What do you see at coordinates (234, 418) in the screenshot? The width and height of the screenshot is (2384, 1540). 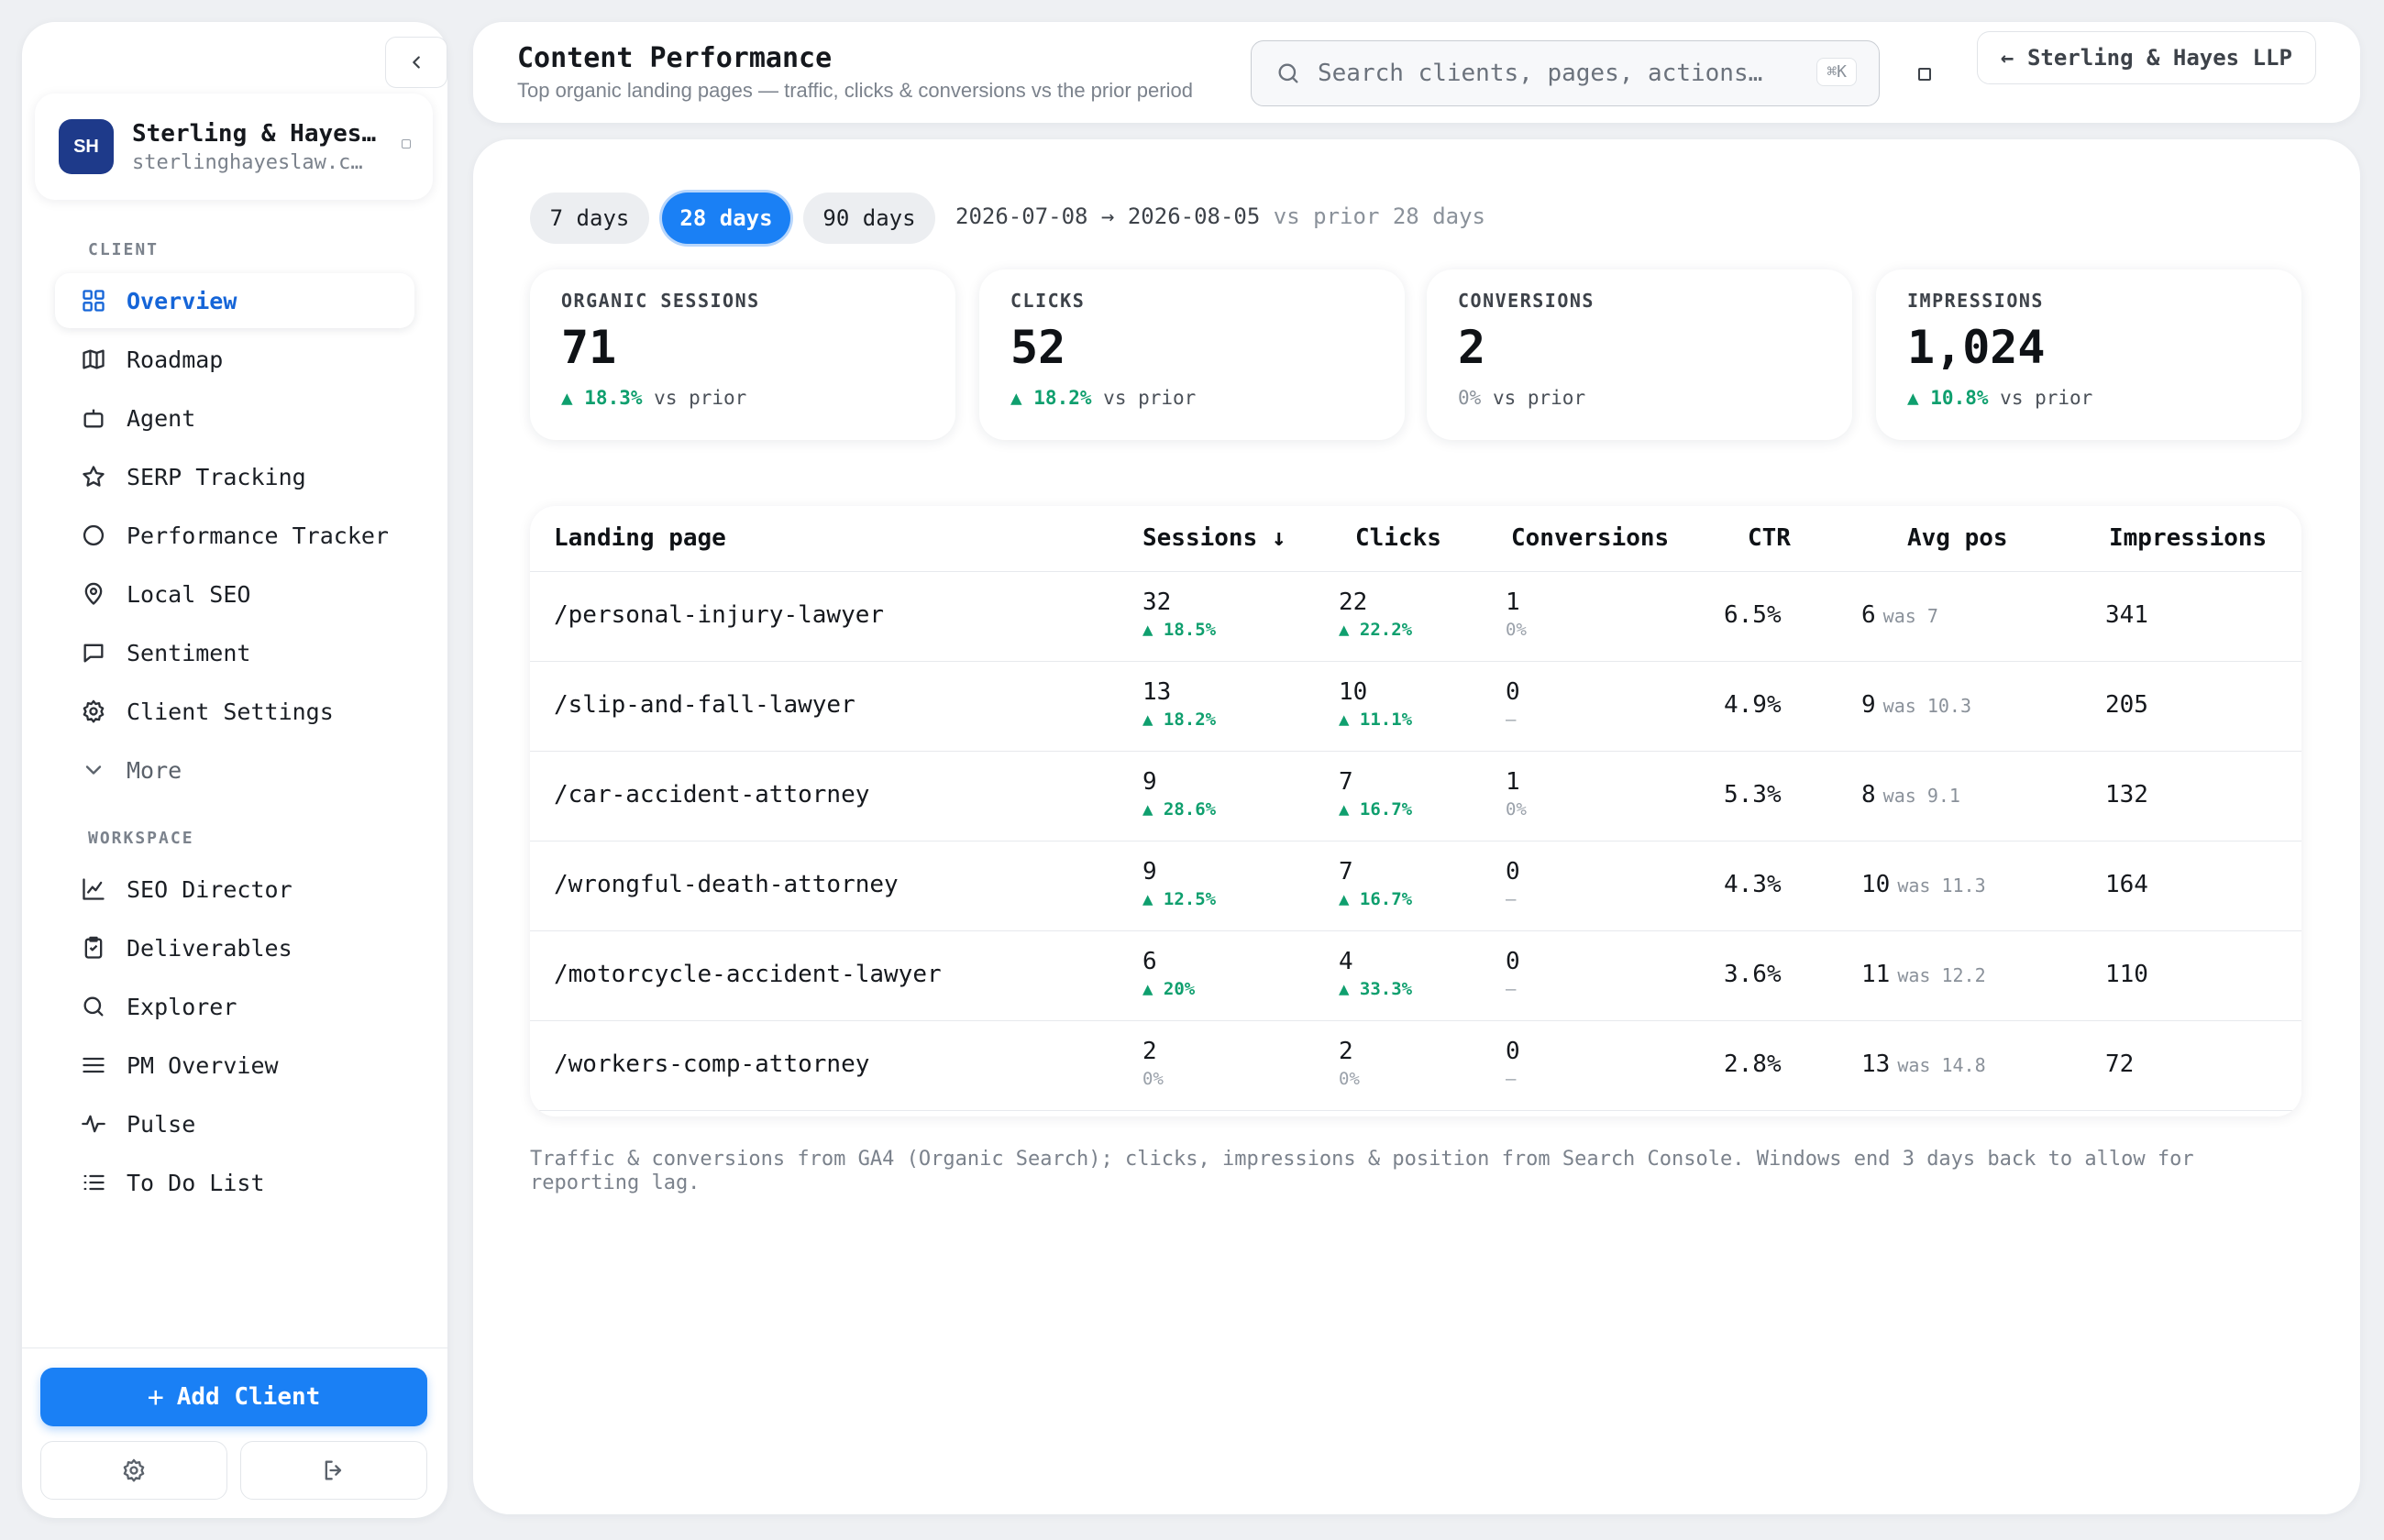 I see `sidebar-item-agent: Agent` at bounding box center [234, 418].